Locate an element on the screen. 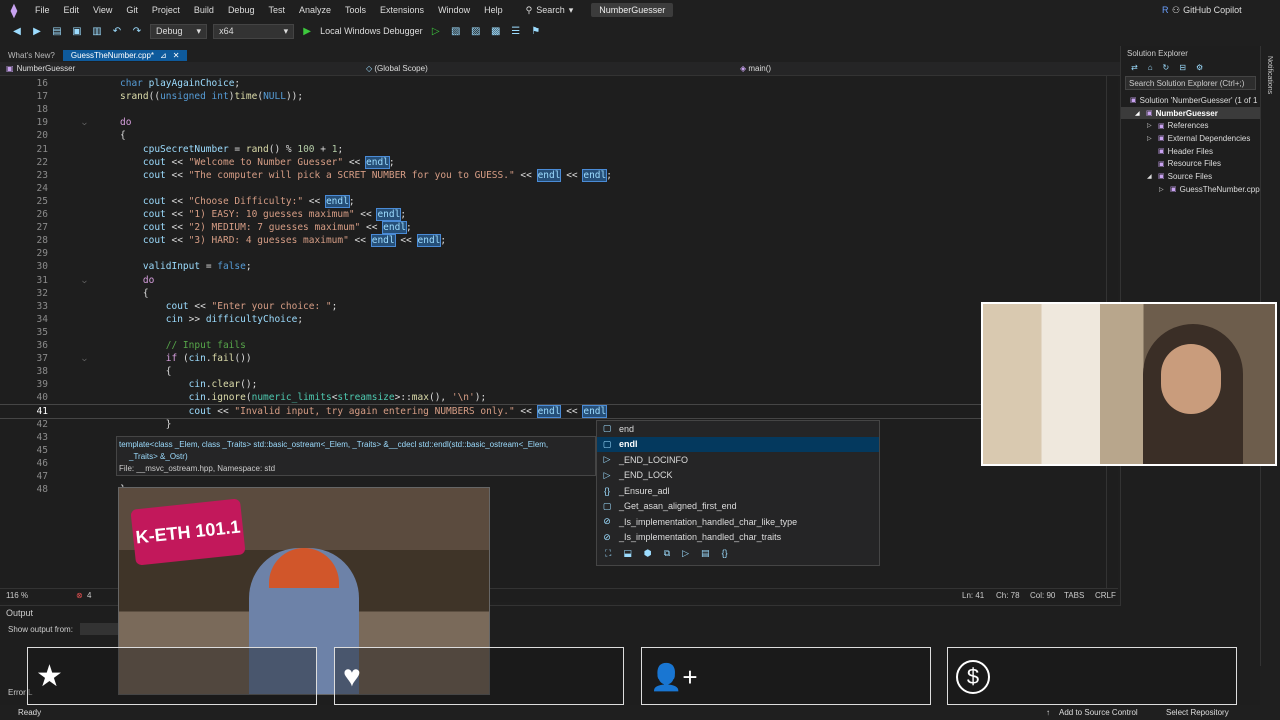  code-line: 38 { is located at coordinates (550, 371).